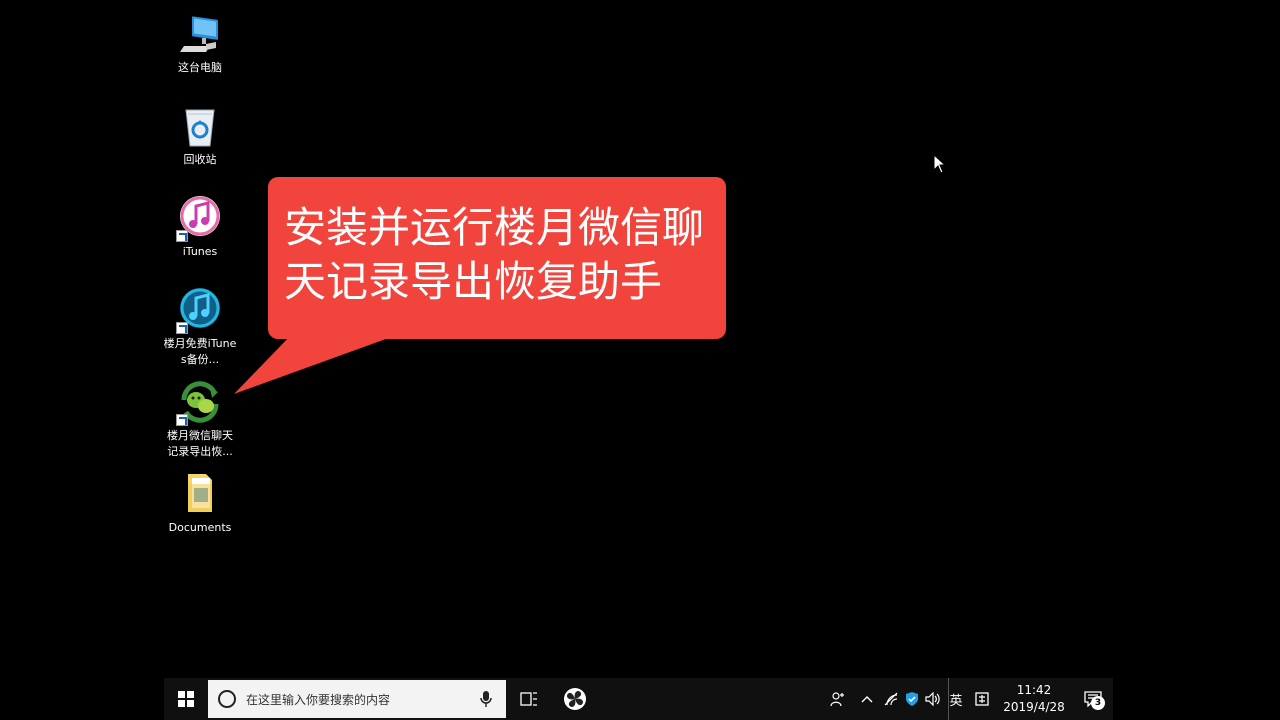  I want to click on letterbox-left, so click(82, 360).